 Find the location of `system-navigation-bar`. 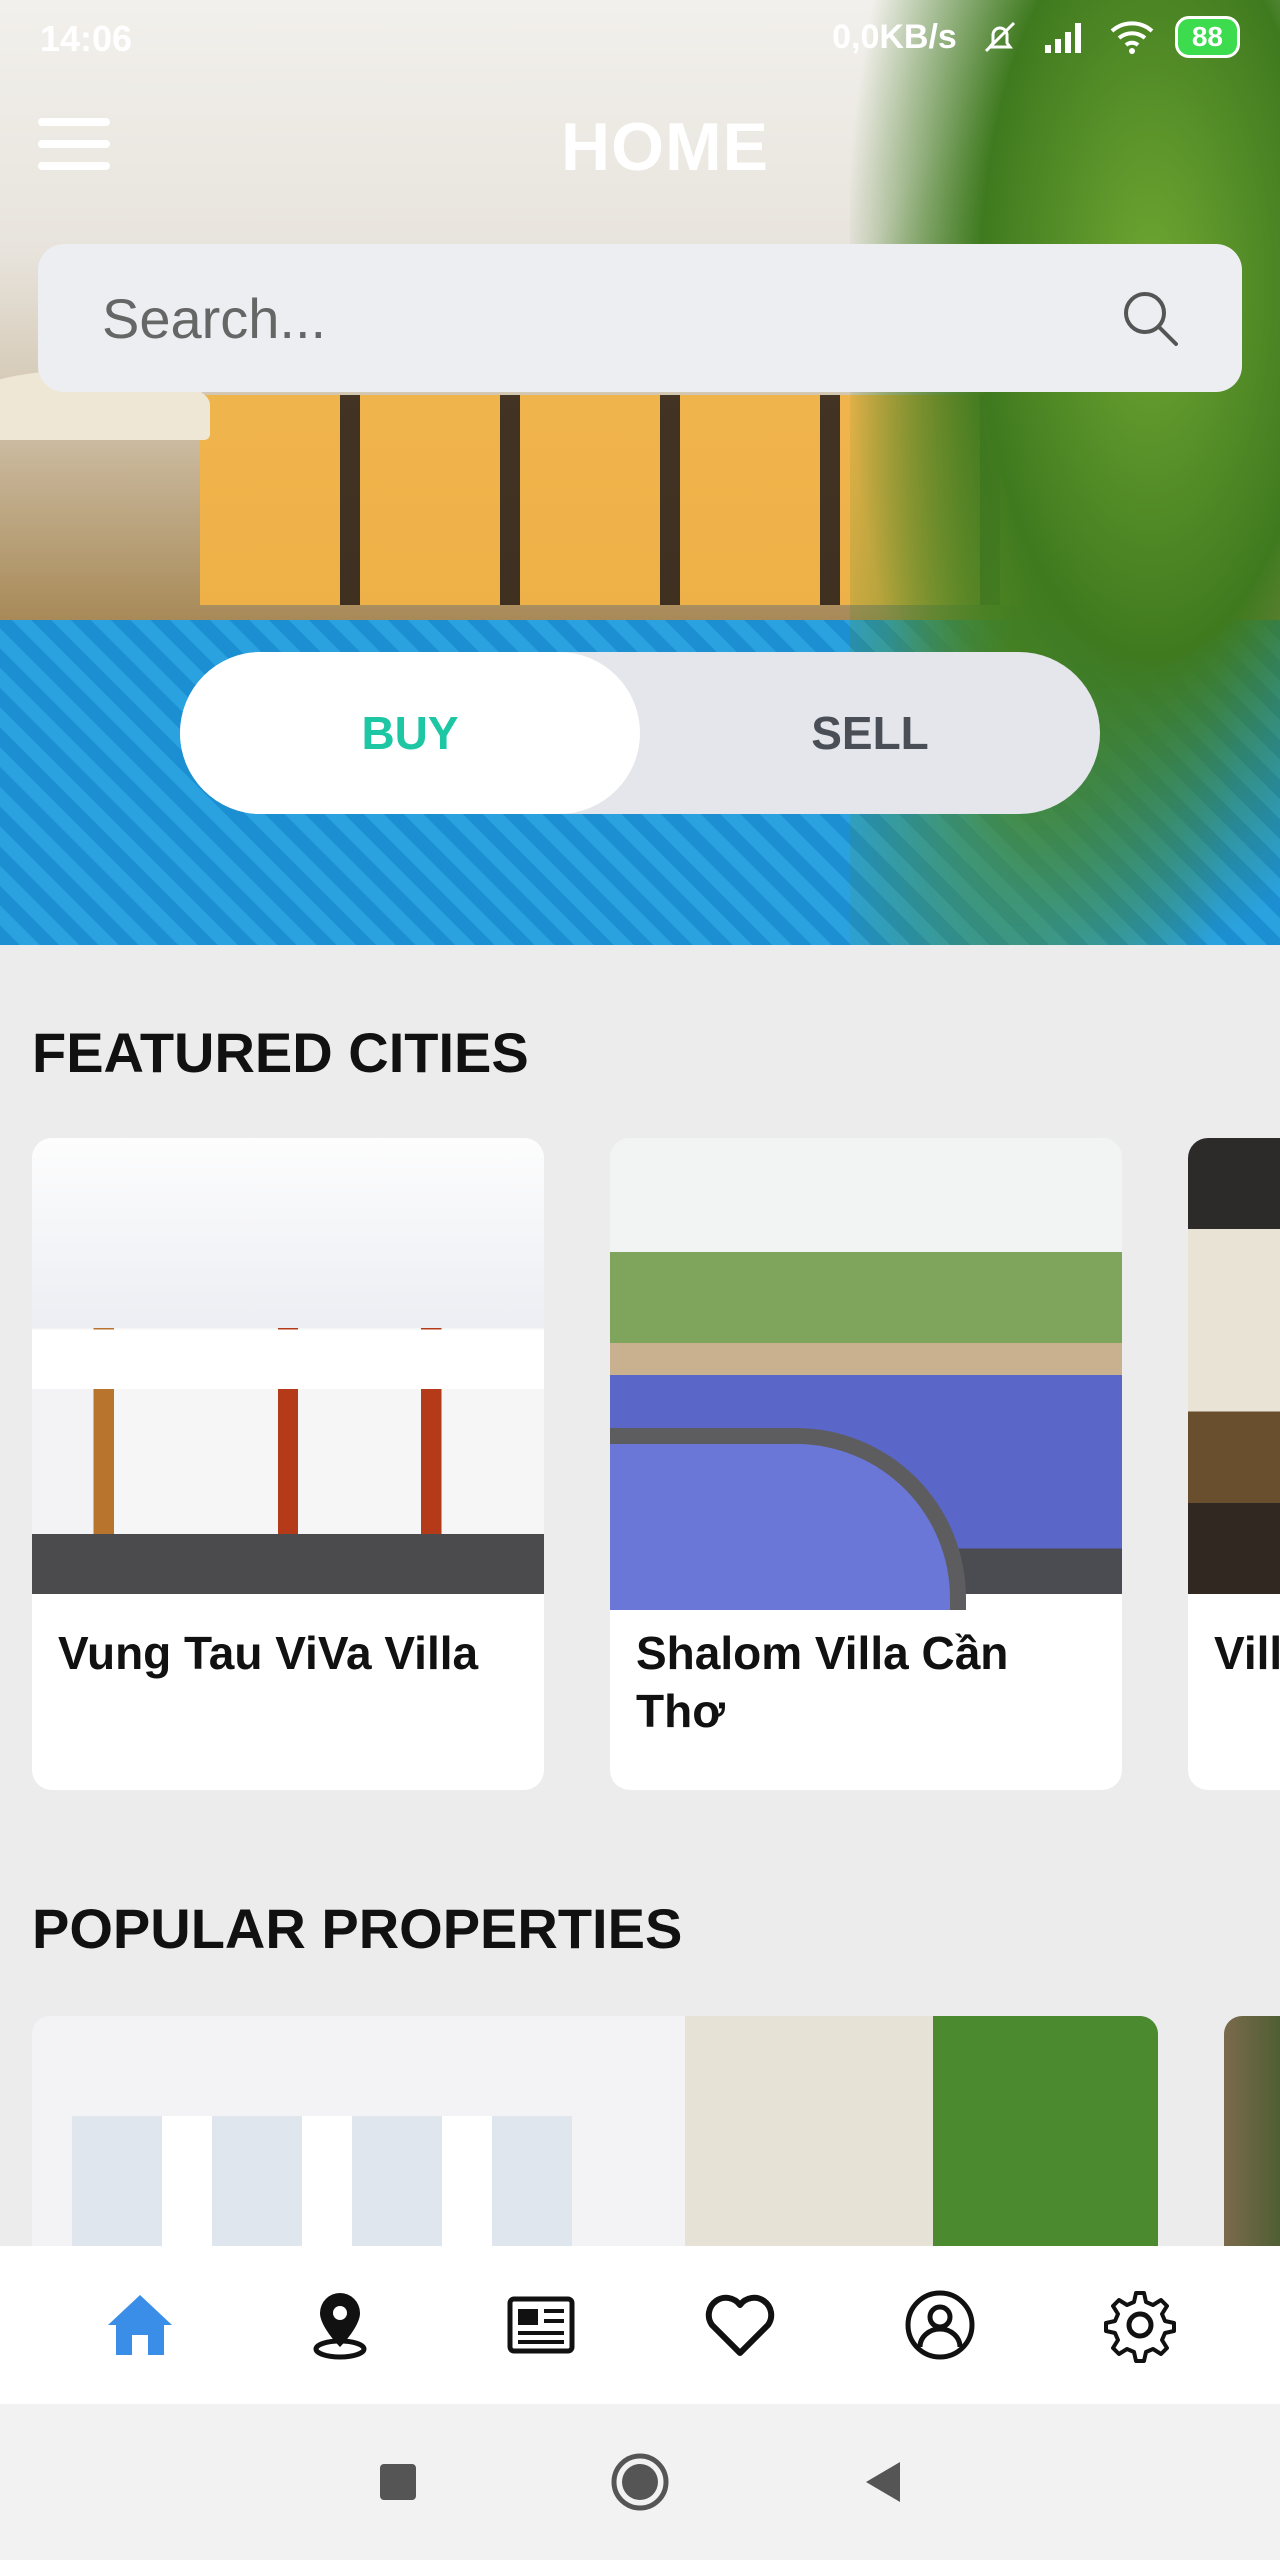

system-navigation-bar is located at coordinates (640, 2482).